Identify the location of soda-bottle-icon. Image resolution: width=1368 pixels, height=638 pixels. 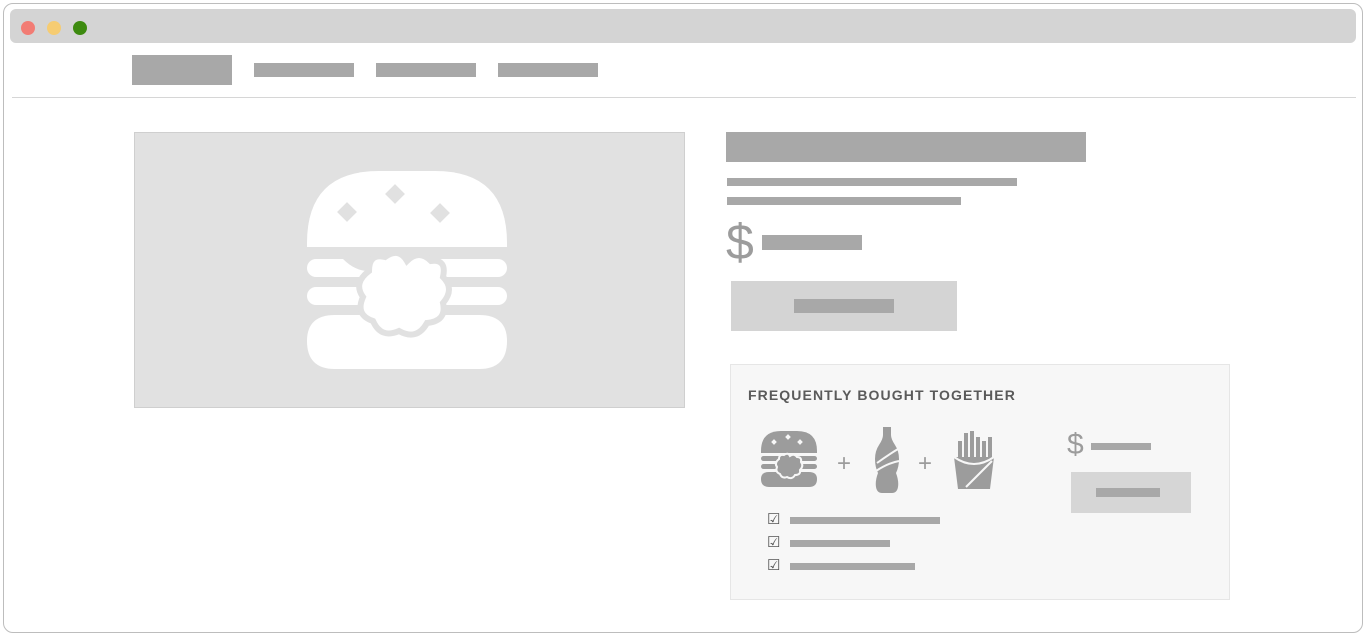
(887, 460).